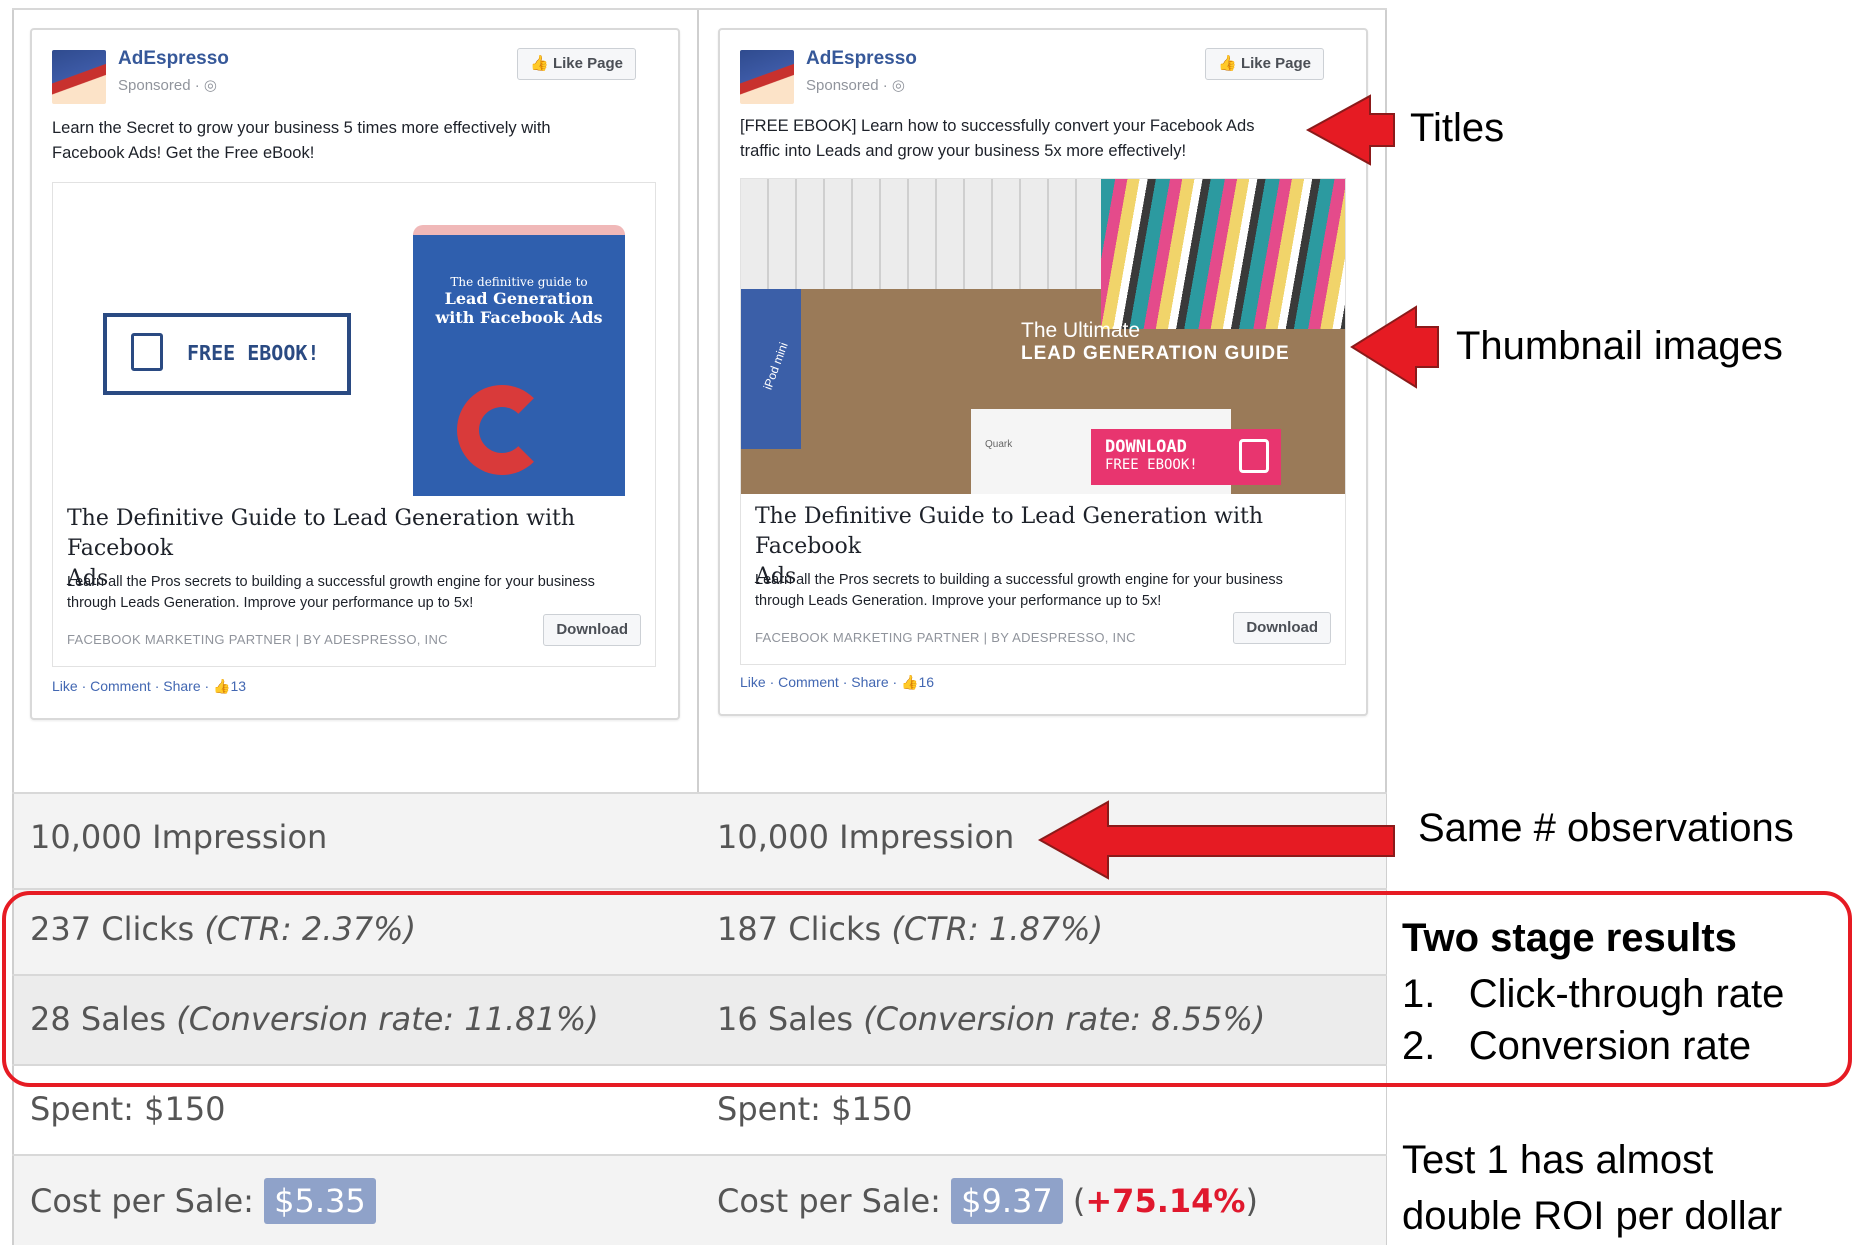 The width and height of the screenshot is (1858, 1245). What do you see at coordinates (1569, 938) in the screenshot?
I see `two-stage-heading: Two stage results` at bounding box center [1569, 938].